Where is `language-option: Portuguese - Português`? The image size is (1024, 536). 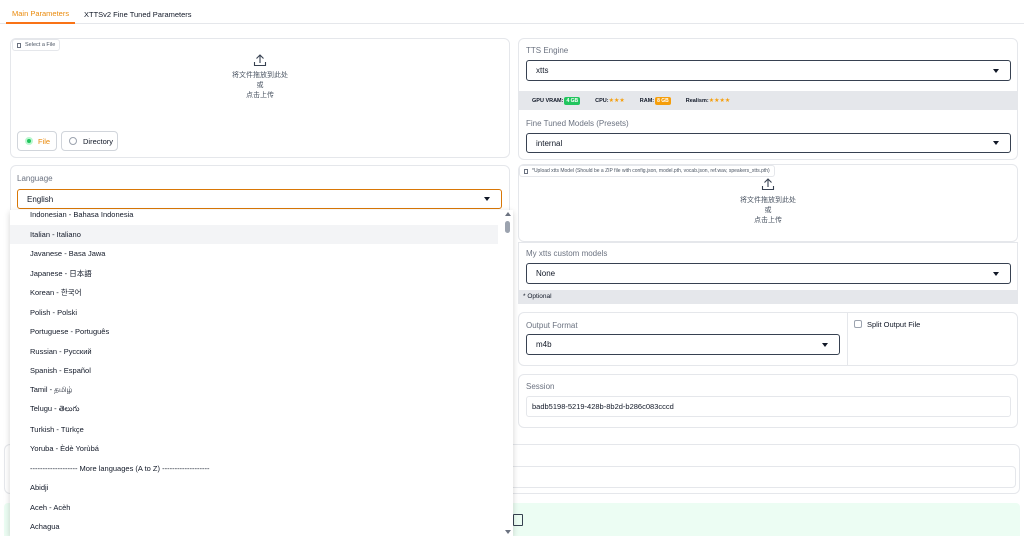
language-option: Portuguese - Português is located at coordinates (254, 331).